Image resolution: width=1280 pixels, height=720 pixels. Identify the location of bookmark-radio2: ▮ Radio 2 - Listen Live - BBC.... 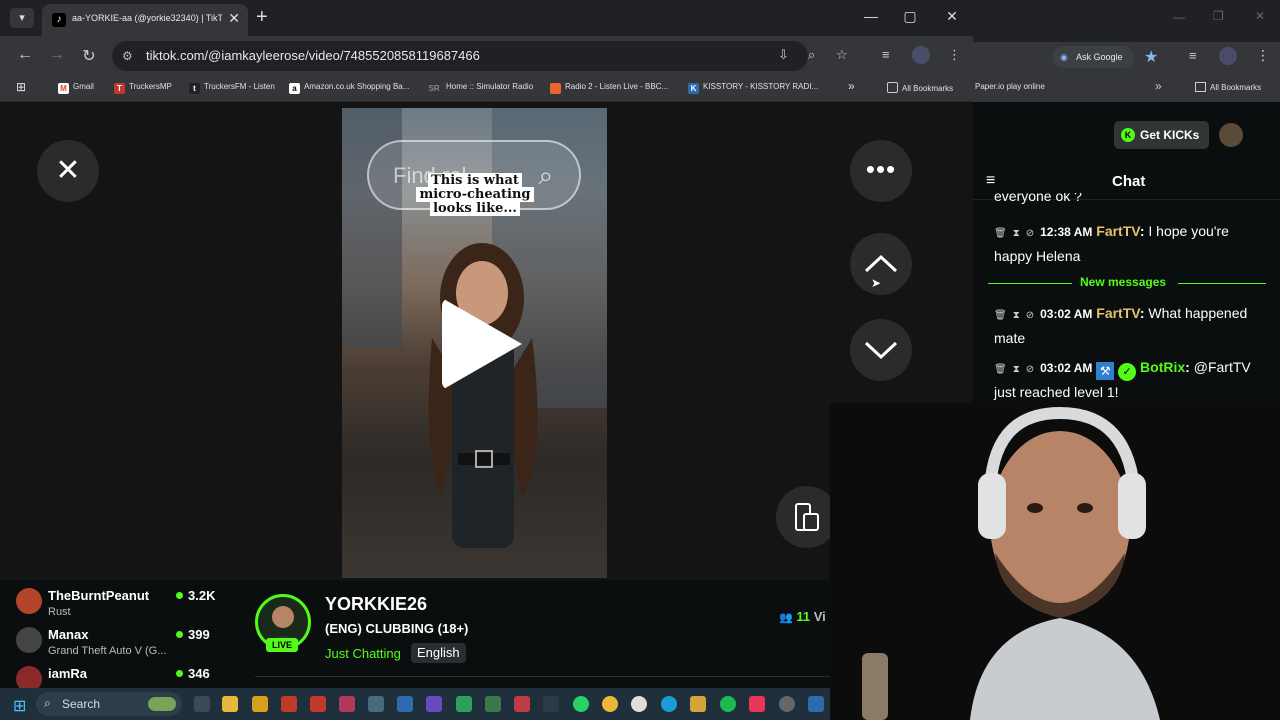
(609, 88).